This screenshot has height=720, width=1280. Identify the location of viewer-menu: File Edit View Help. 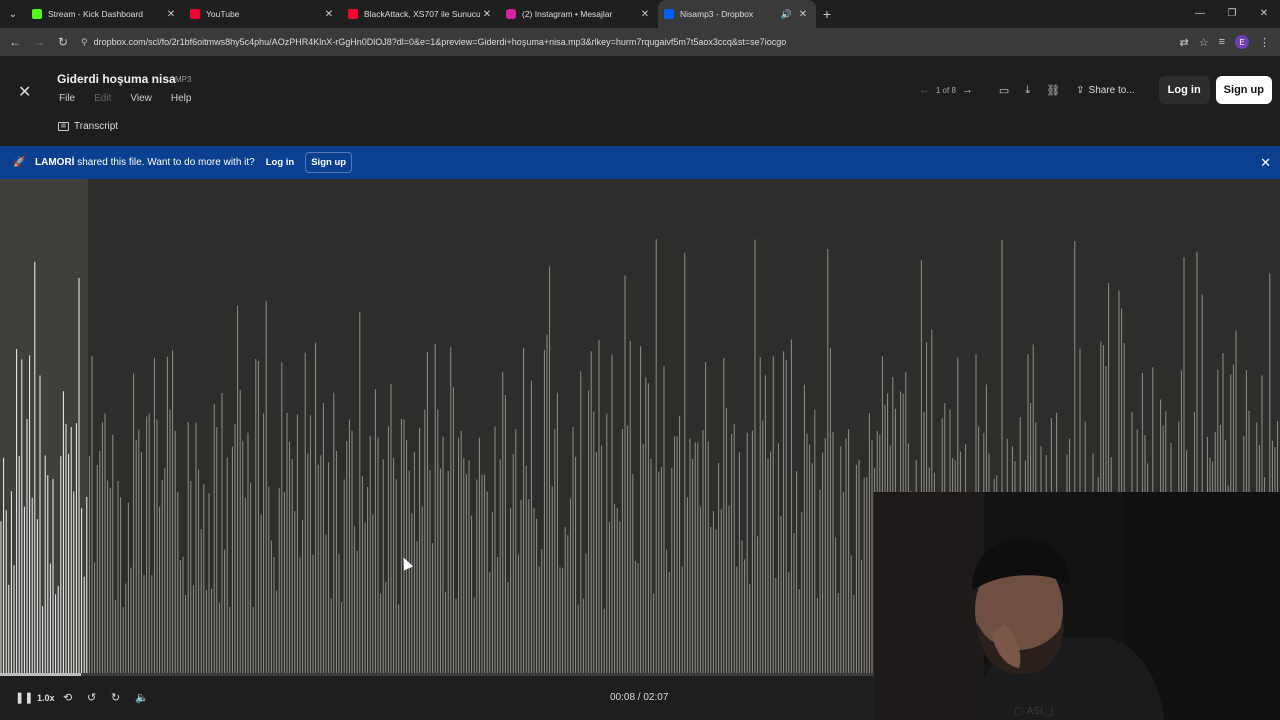
(134, 98).